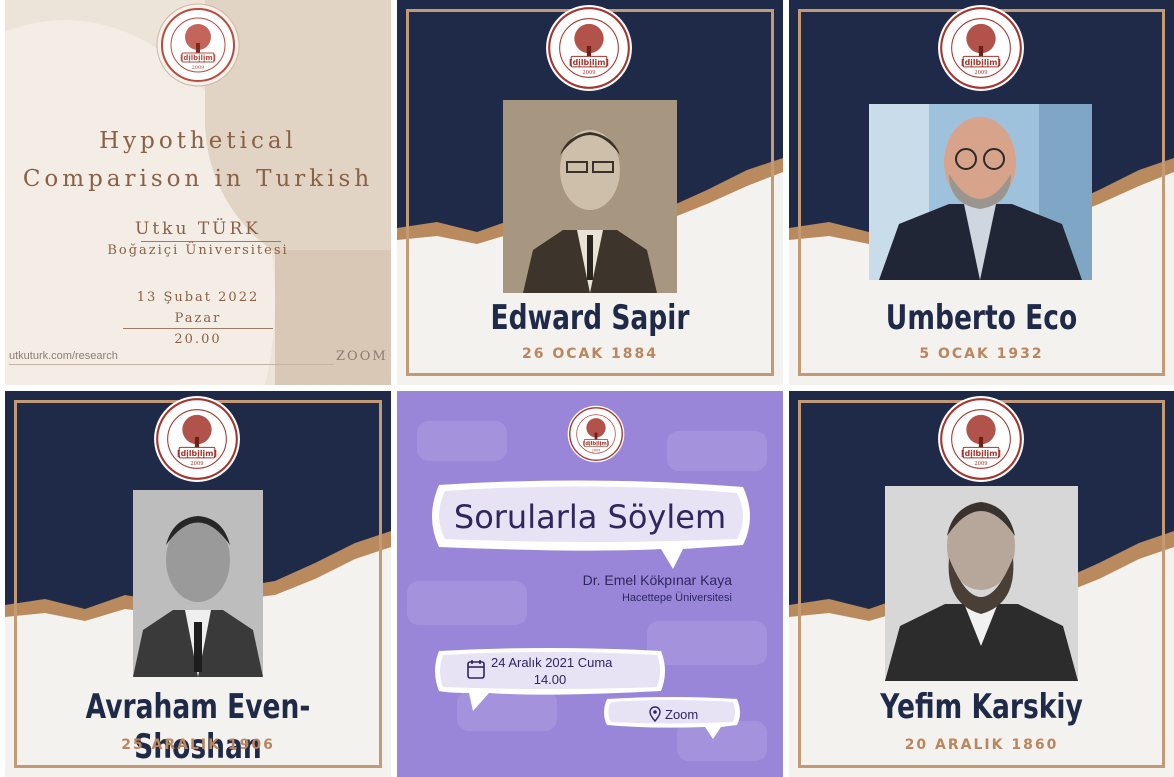 The width and height of the screenshot is (1174, 777). I want to click on birth-date: 5 OCAK 1932, so click(981, 354).